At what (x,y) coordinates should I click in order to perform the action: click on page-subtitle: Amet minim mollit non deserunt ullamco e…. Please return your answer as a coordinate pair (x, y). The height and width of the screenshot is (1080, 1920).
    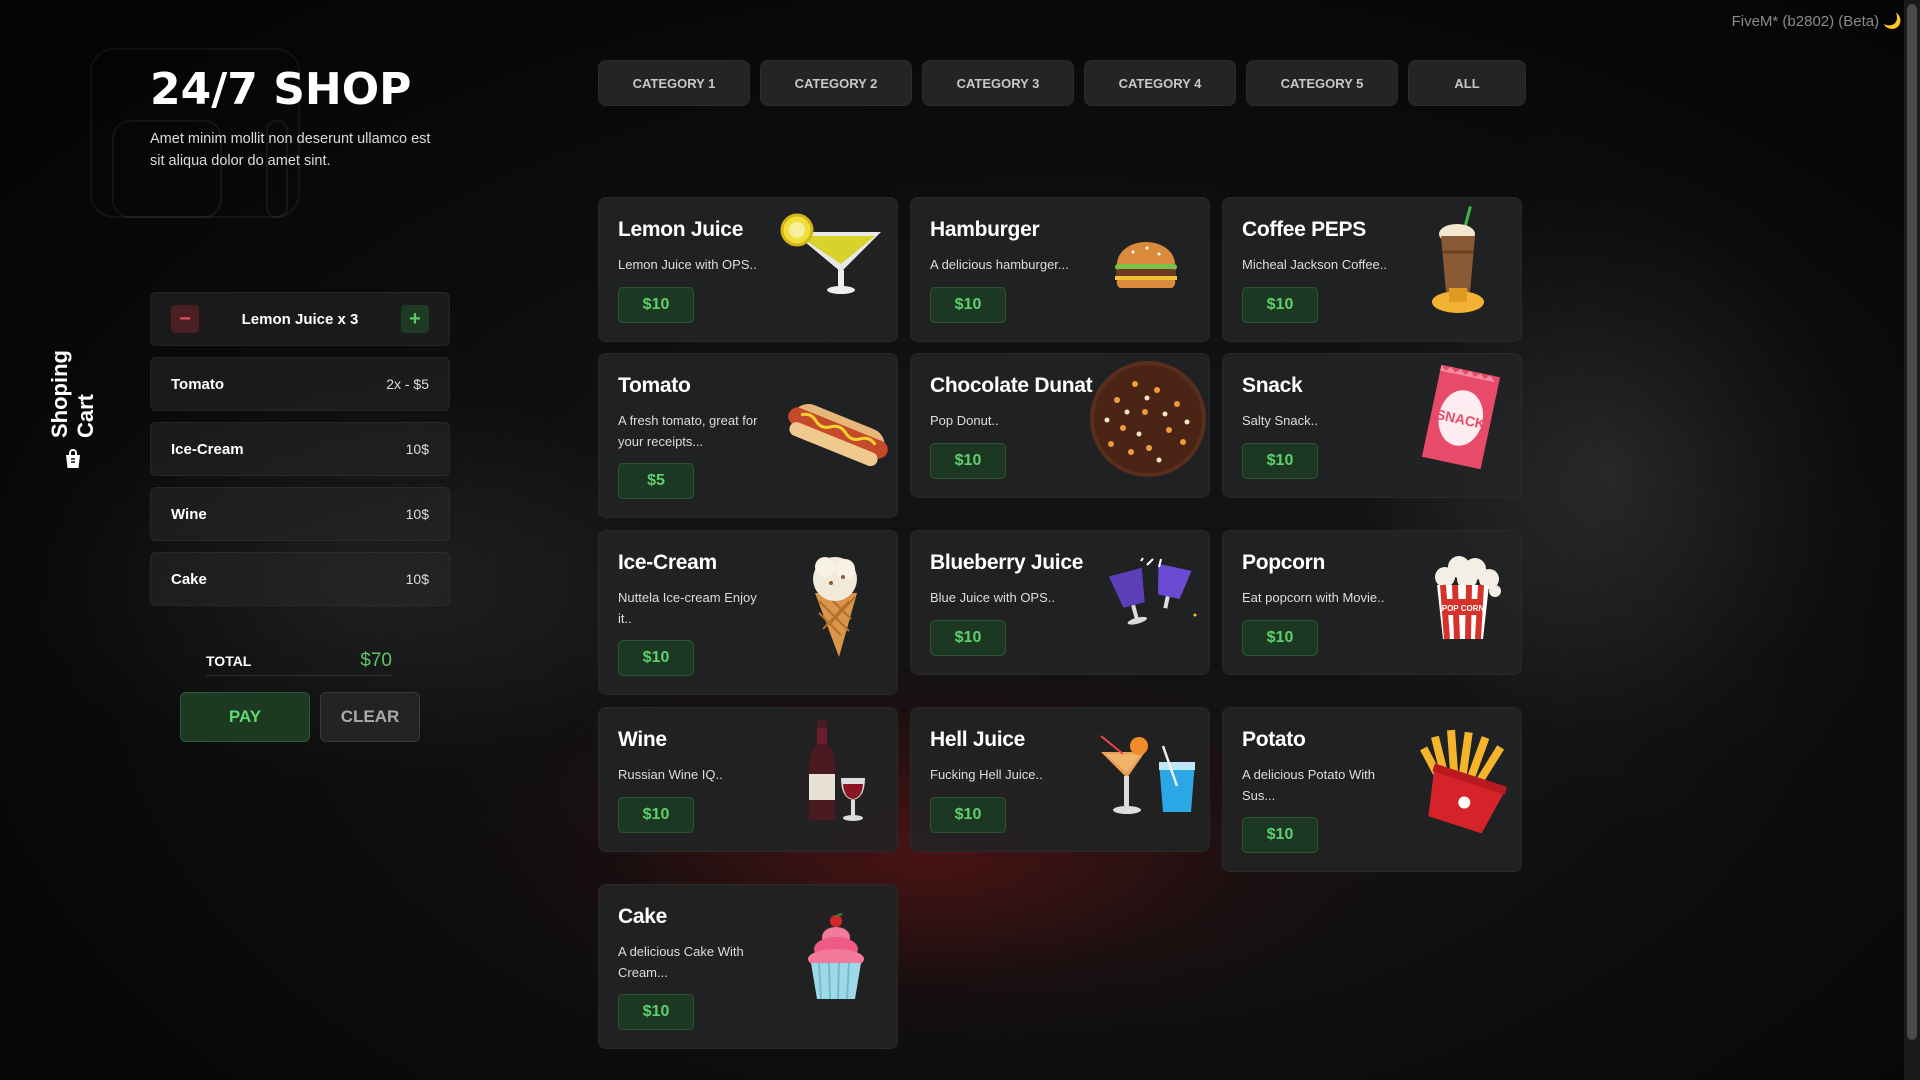
    Looking at the image, I should click on (290, 150).